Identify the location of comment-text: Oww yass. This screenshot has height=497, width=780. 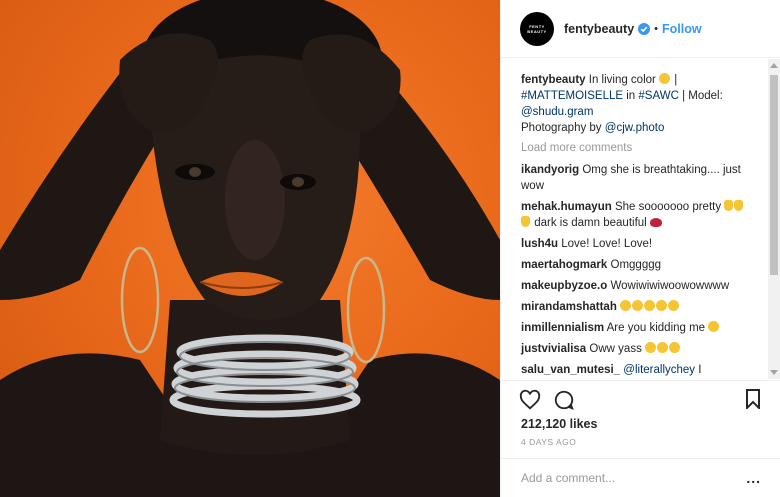
(615, 349).